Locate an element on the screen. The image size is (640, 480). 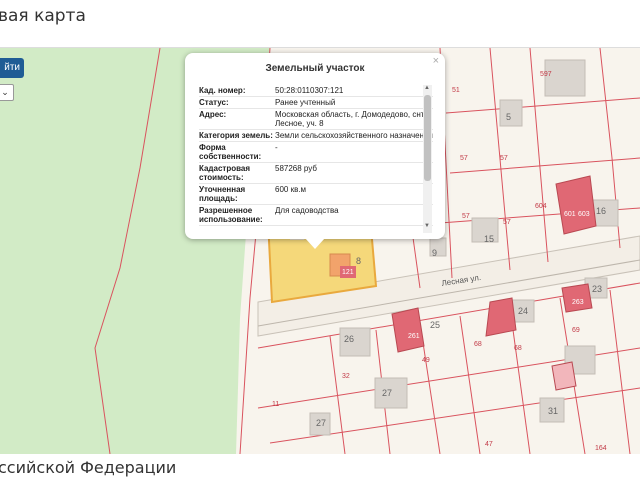
prop-row-status: Статус: Ранее учтенный is located at coordinates (316, 103).